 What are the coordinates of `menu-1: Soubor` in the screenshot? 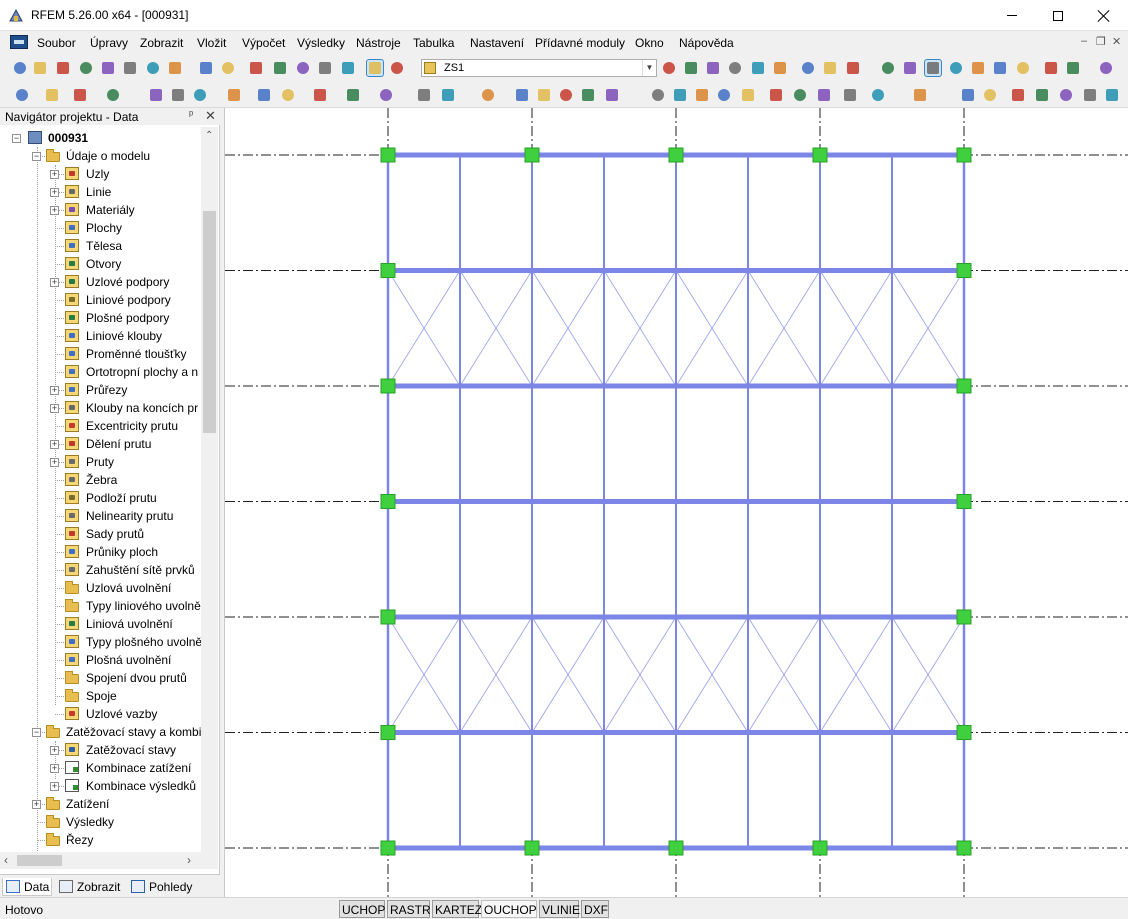 It's located at (56, 43).